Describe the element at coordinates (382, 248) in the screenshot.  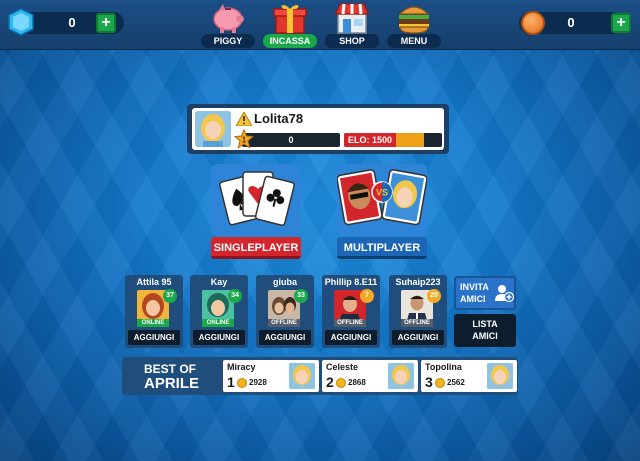
I see `multiplayer-label: MULTIPLAYER` at that location.